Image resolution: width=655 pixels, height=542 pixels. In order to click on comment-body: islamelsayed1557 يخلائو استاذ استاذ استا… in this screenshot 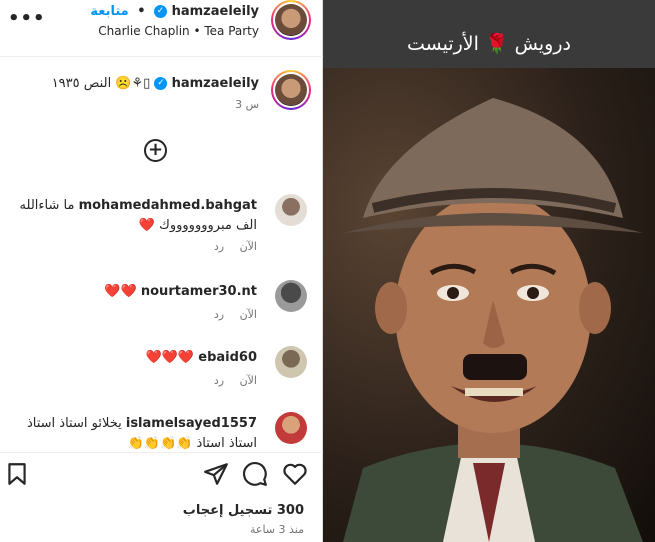, I will do `click(132, 432)`.